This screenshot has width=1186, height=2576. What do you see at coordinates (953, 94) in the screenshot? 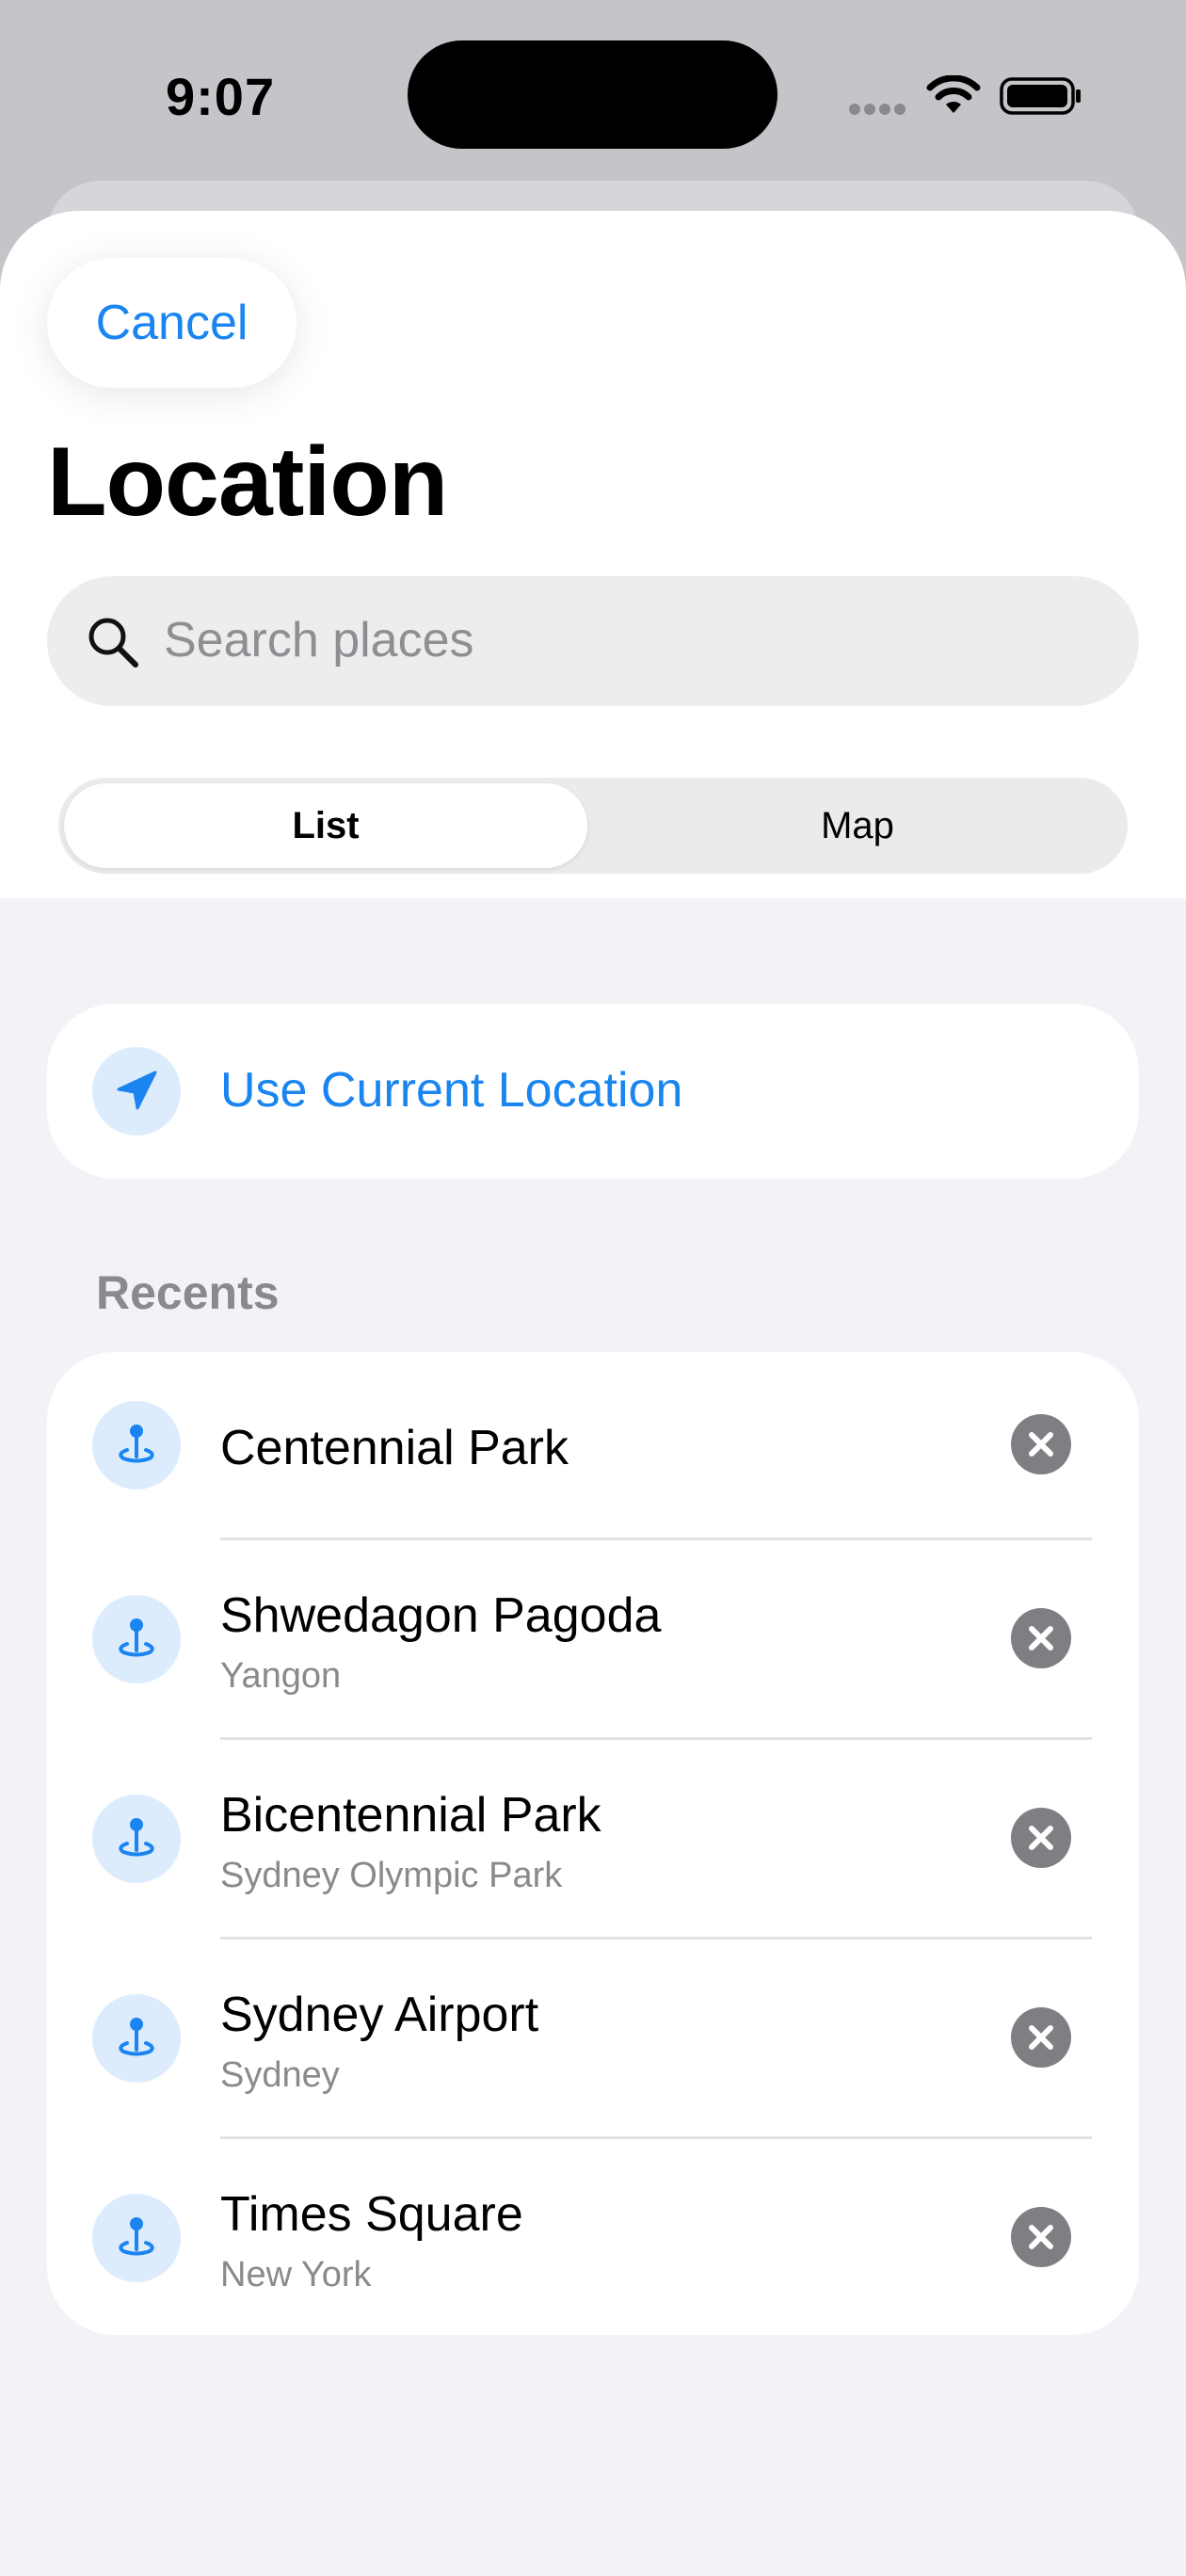
I see `wifi-icon` at bounding box center [953, 94].